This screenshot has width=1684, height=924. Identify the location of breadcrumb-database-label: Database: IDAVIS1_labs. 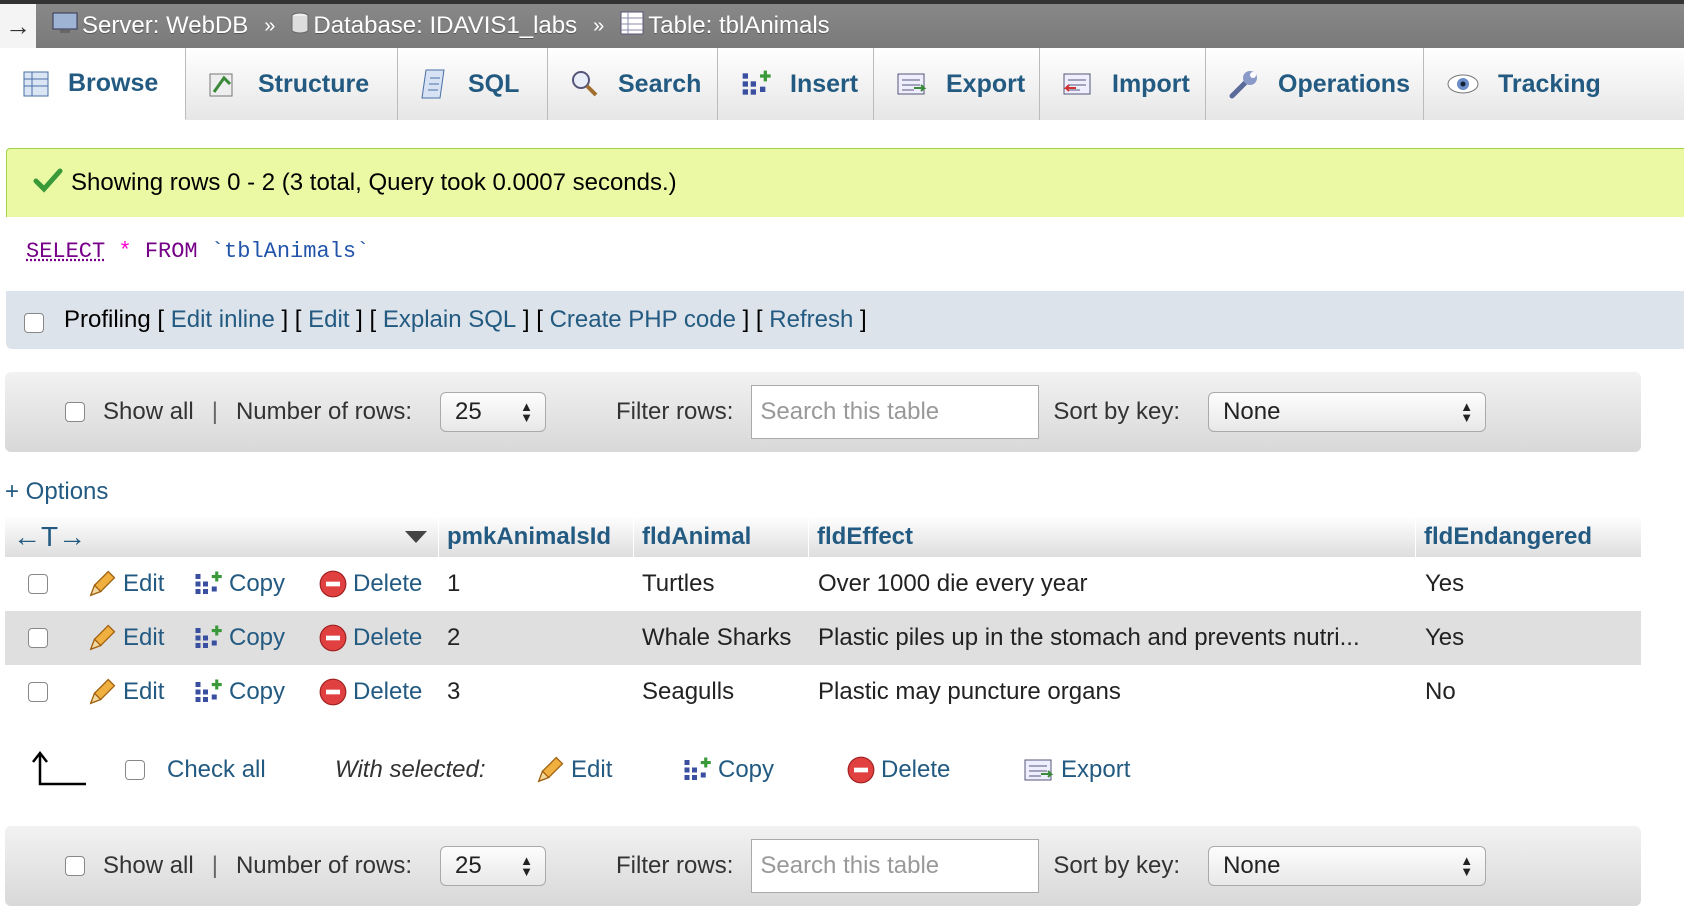
(445, 25).